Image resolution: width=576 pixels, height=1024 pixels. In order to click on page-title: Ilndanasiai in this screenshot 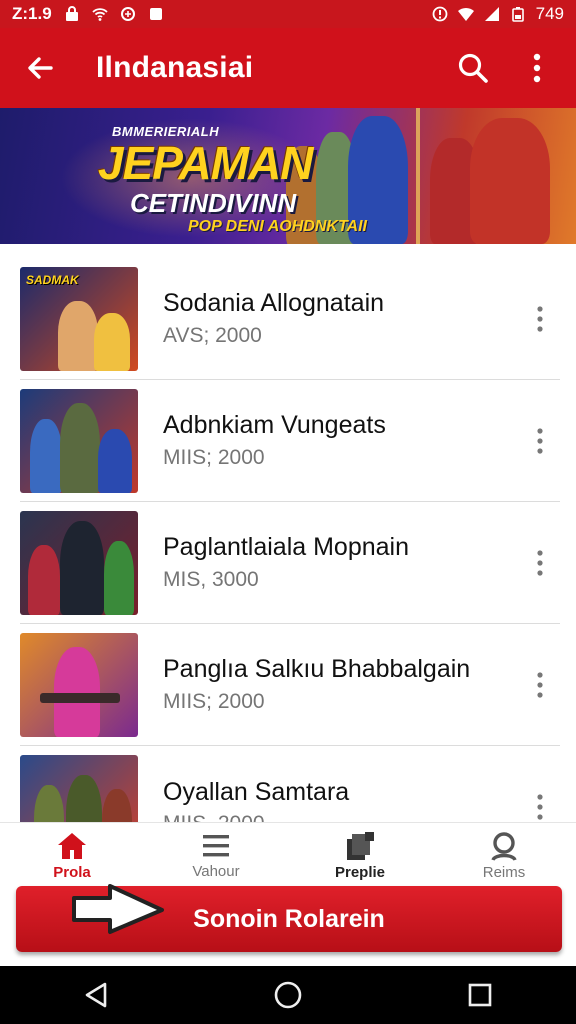, I will do `click(175, 67)`.